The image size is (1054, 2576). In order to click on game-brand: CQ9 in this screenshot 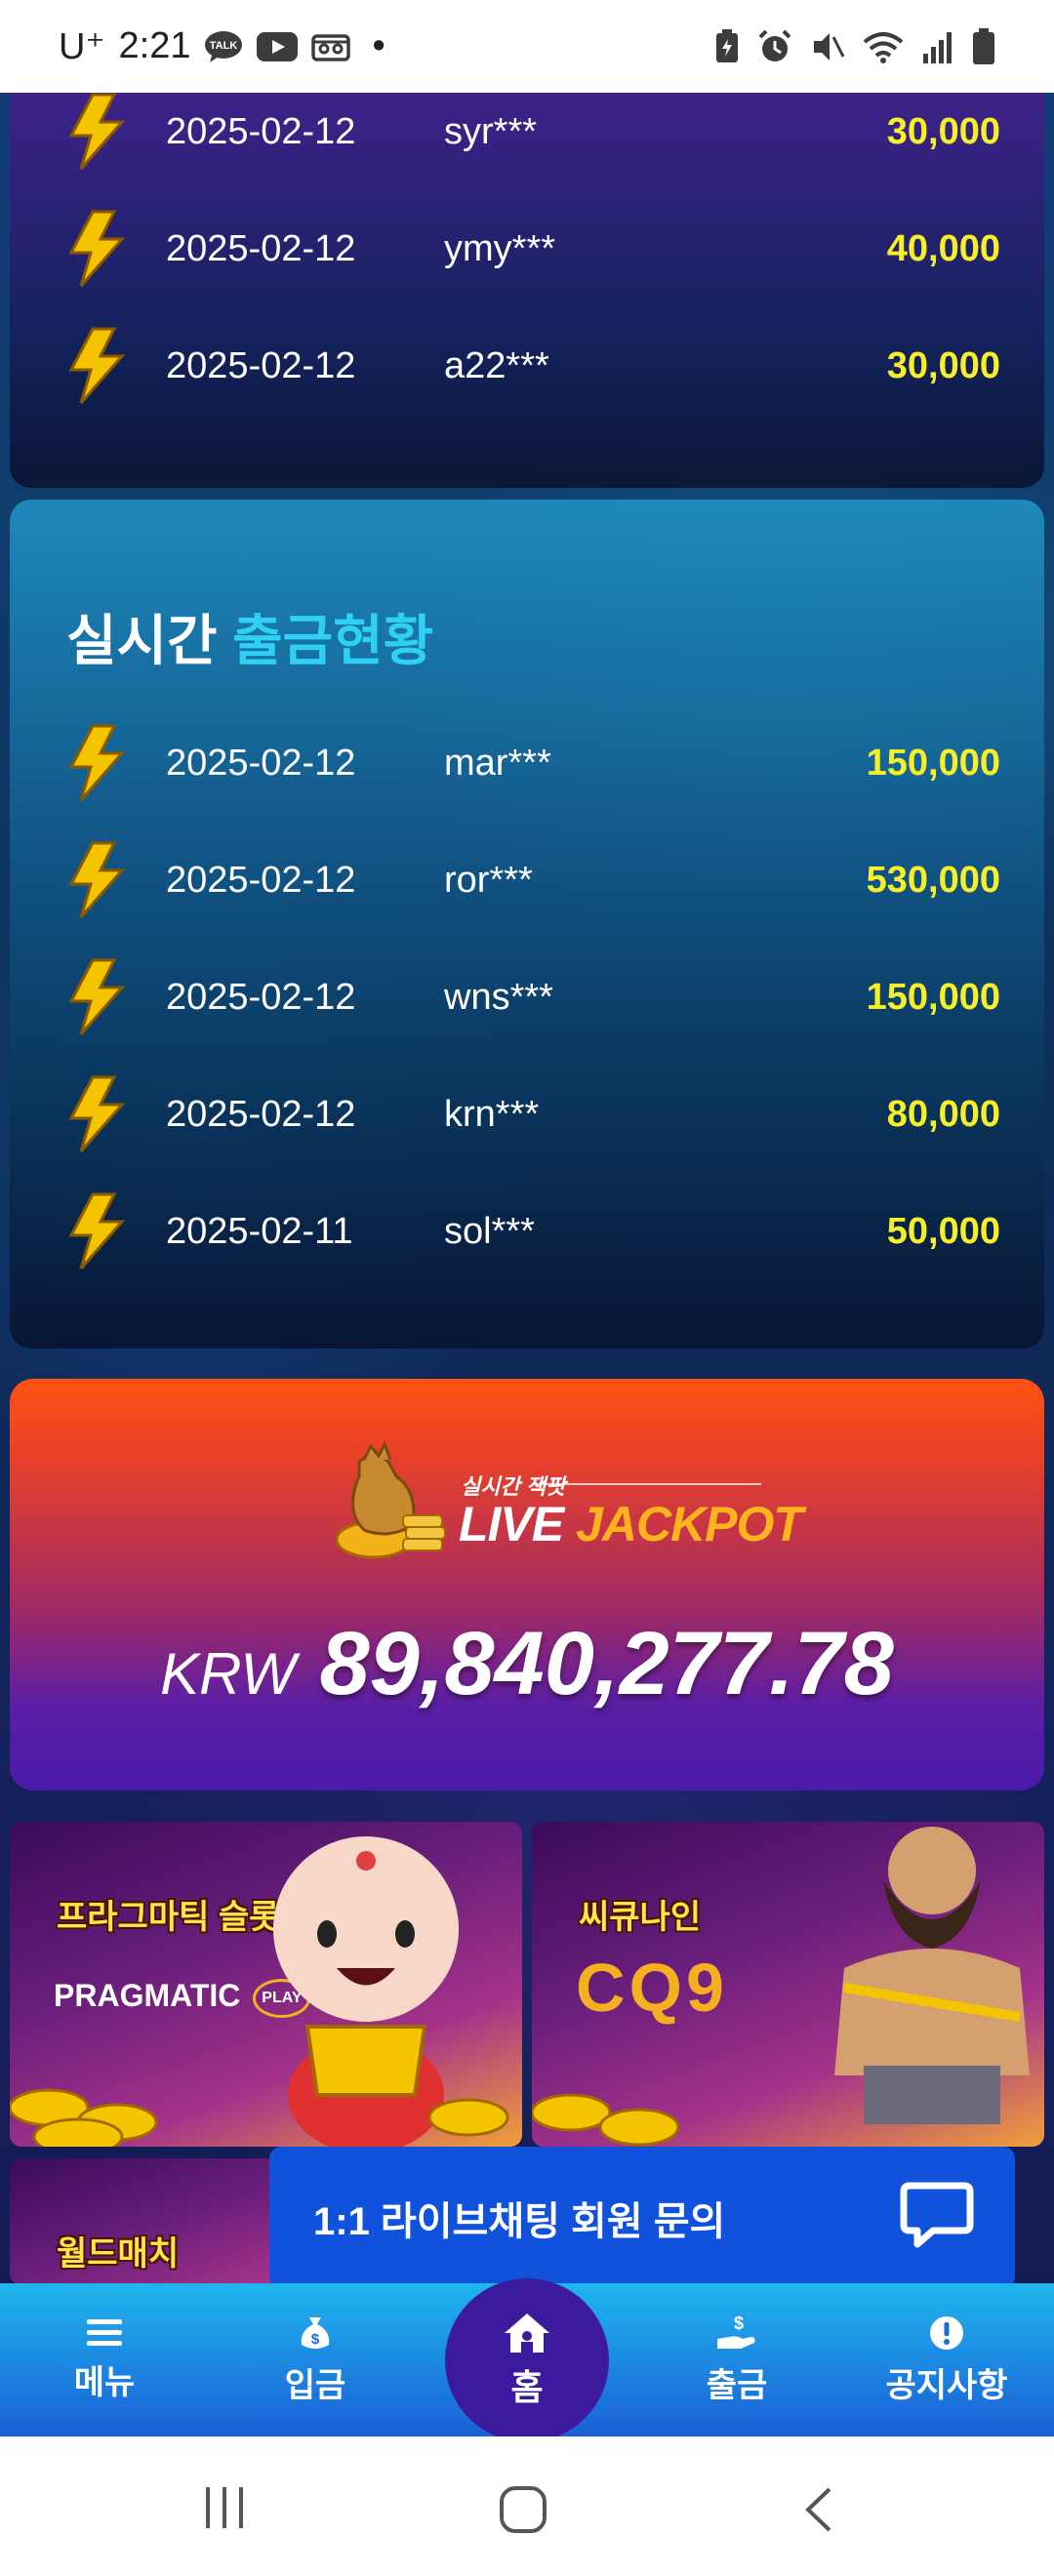, I will do `click(652, 1988)`.